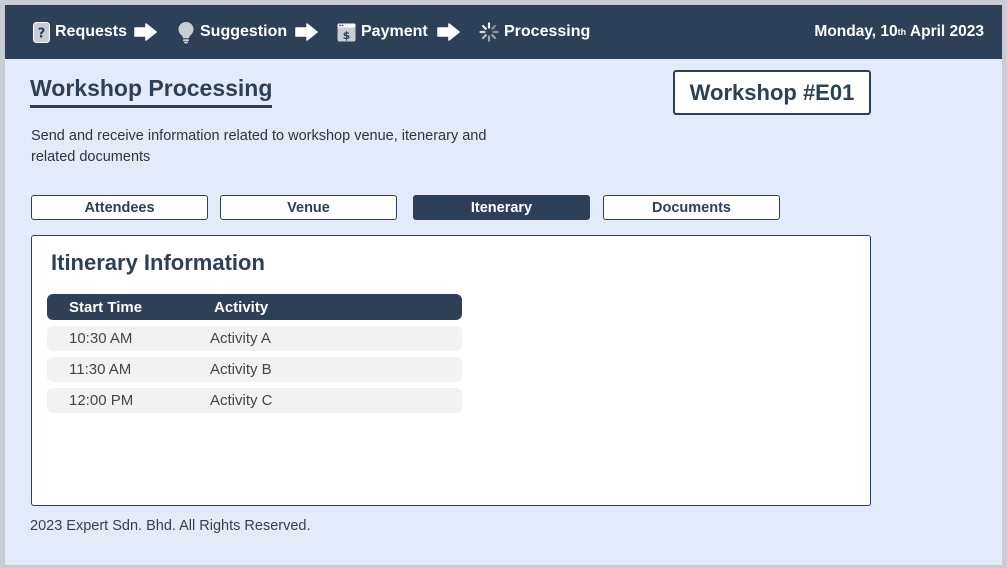  I want to click on spinner-icon, so click(489, 32).